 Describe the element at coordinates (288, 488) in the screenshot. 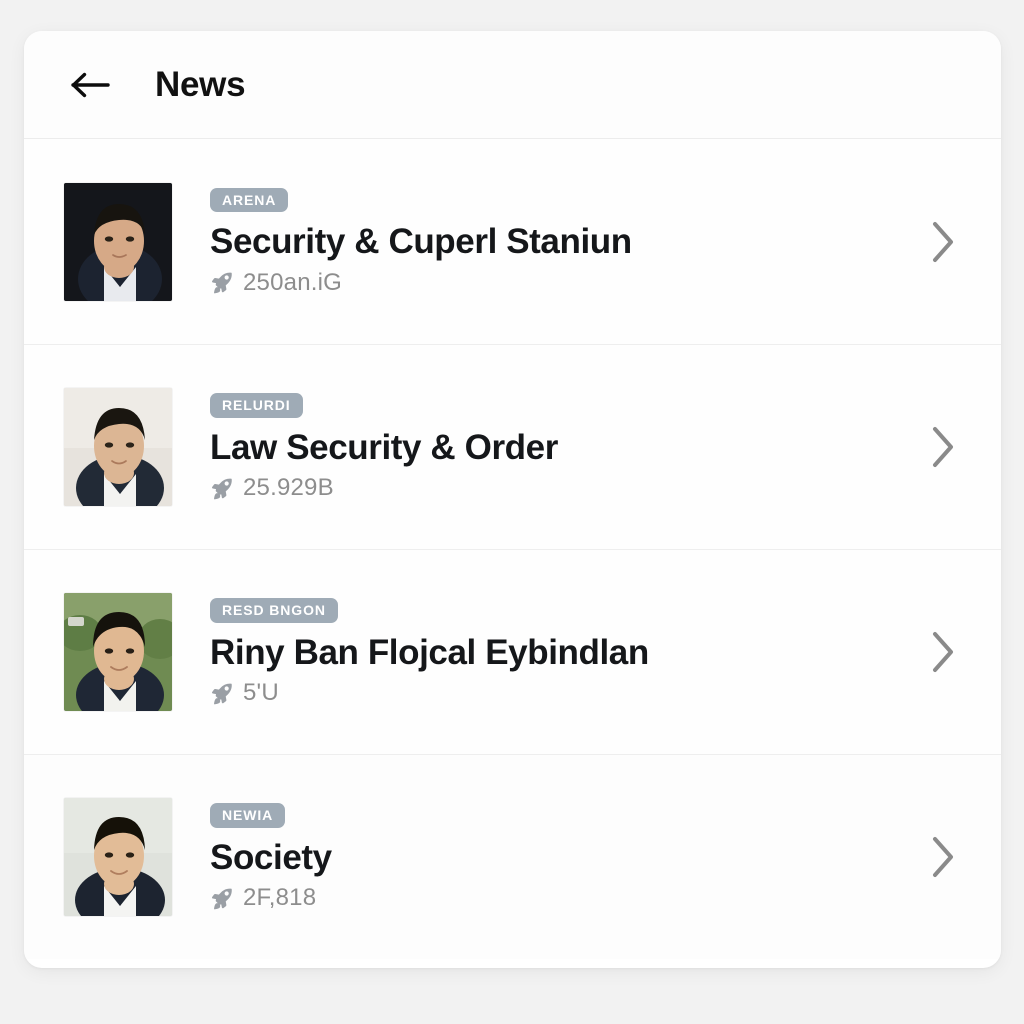

I see `news-item-meta-text-1: 25.929B` at that location.